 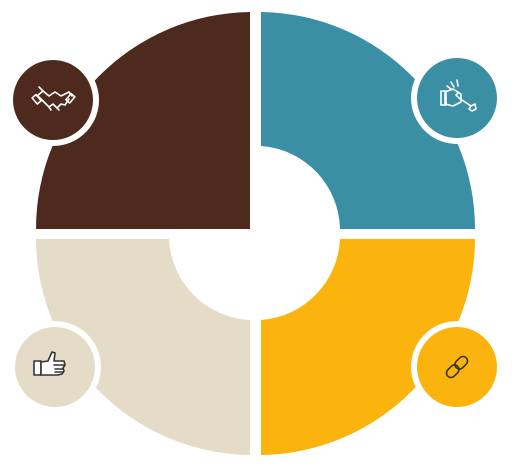 What do you see at coordinates (55, 367) in the screenshot?
I see `badge-bottom-left` at bounding box center [55, 367].